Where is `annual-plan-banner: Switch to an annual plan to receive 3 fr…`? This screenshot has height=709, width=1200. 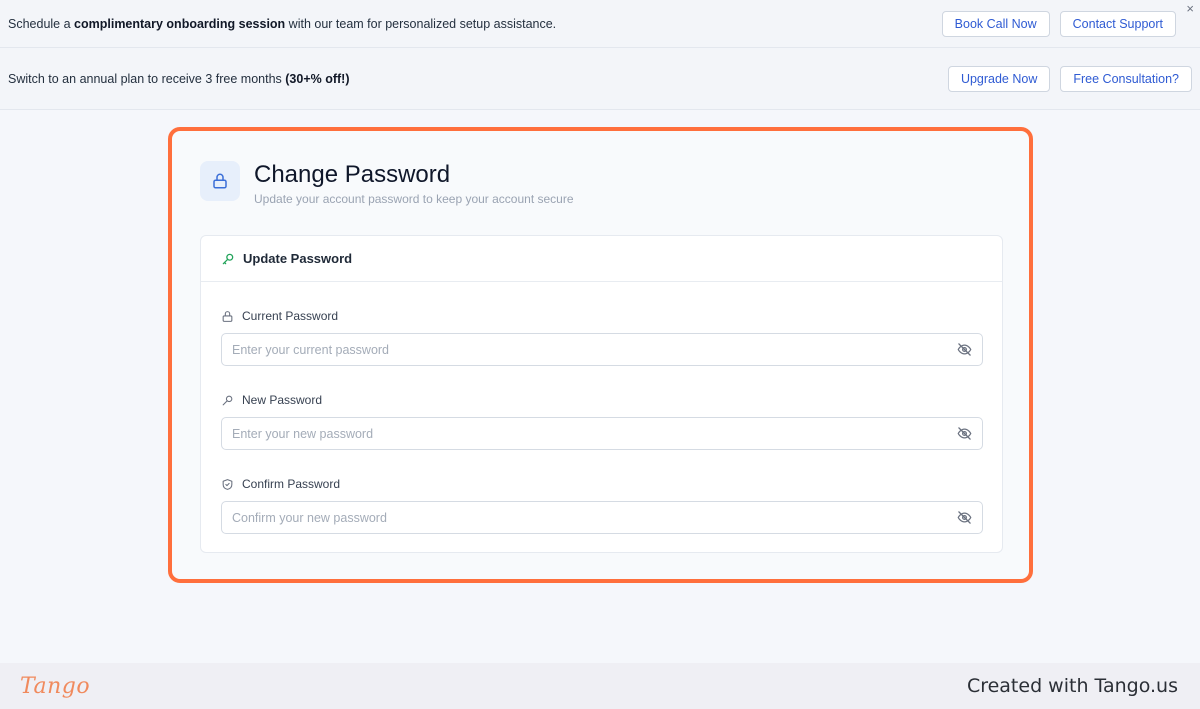 annual-plan-banner: Switch to an annual plan to receive 3 fr… is located at coordinates (600, 79).